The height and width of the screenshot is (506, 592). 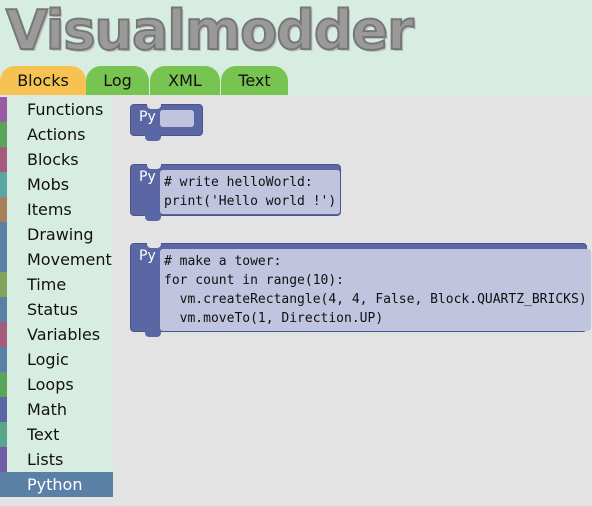 What do you see at coordinates (47, 409) in the screenshot?
I see `category-label: Math` at bounding box center [47, 409].